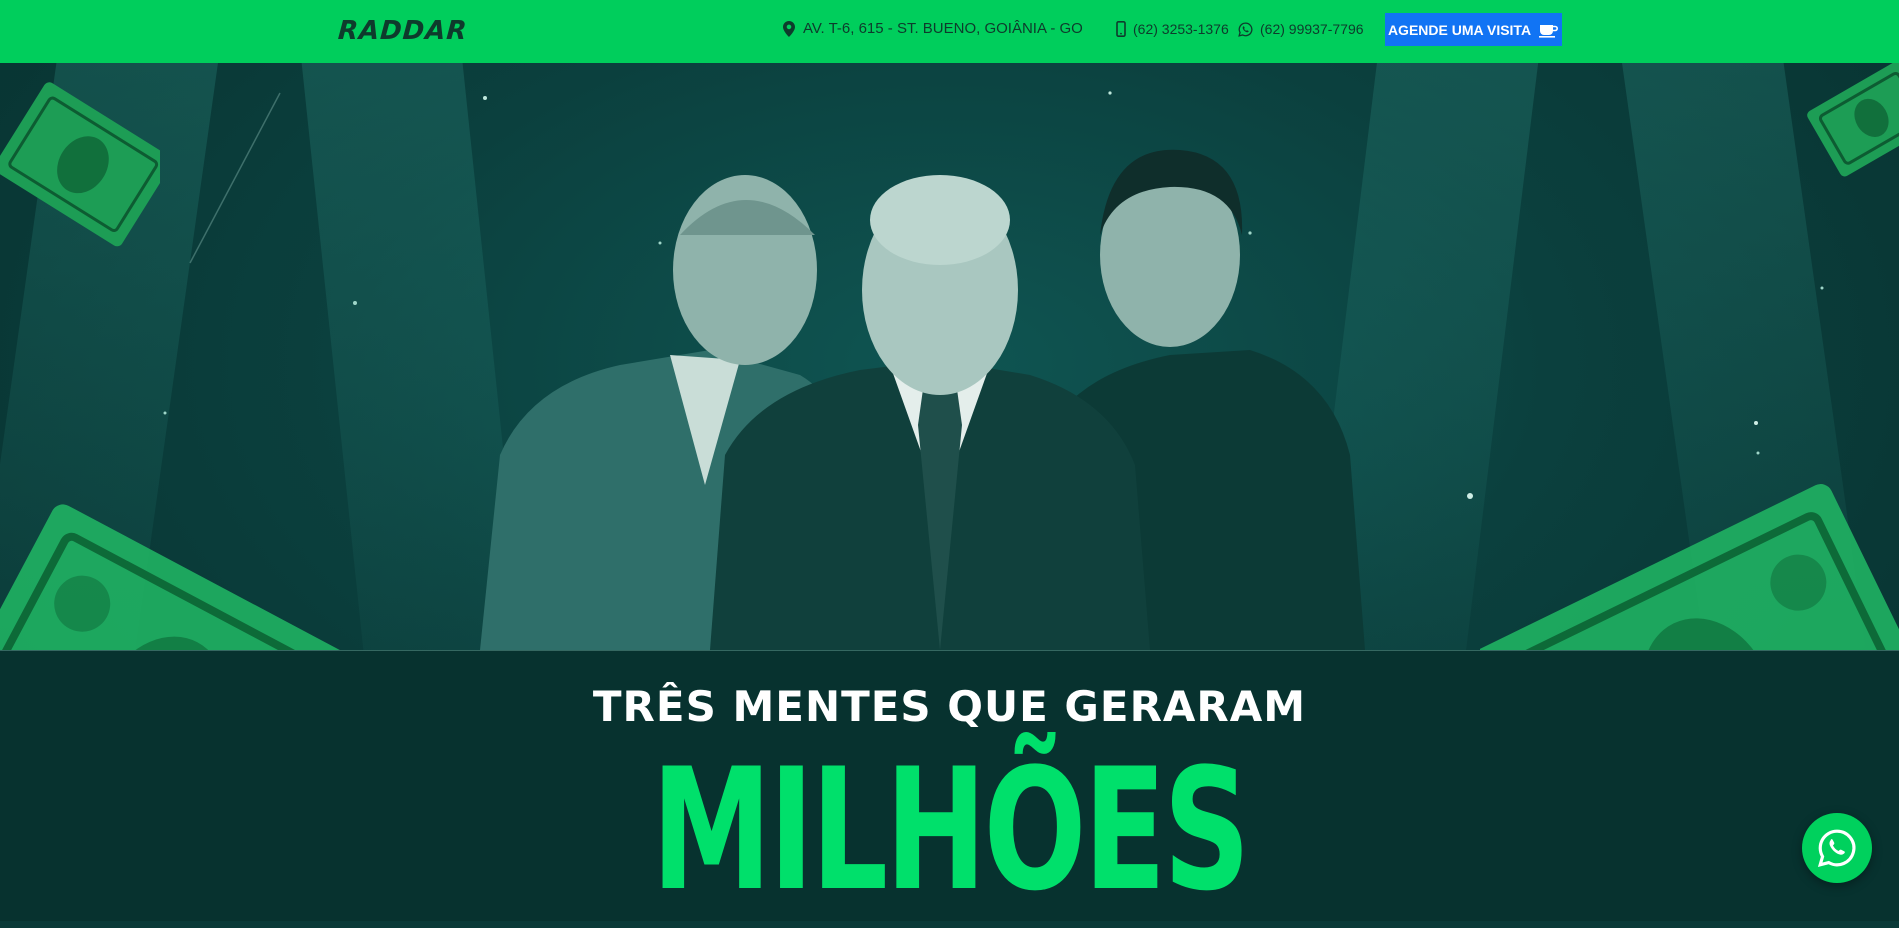 Image resolution: width=1899 pixels, height=928 pixels. I want to click on phone-whatsapp-text: (62) 99937-7796, so click(1312, 29).